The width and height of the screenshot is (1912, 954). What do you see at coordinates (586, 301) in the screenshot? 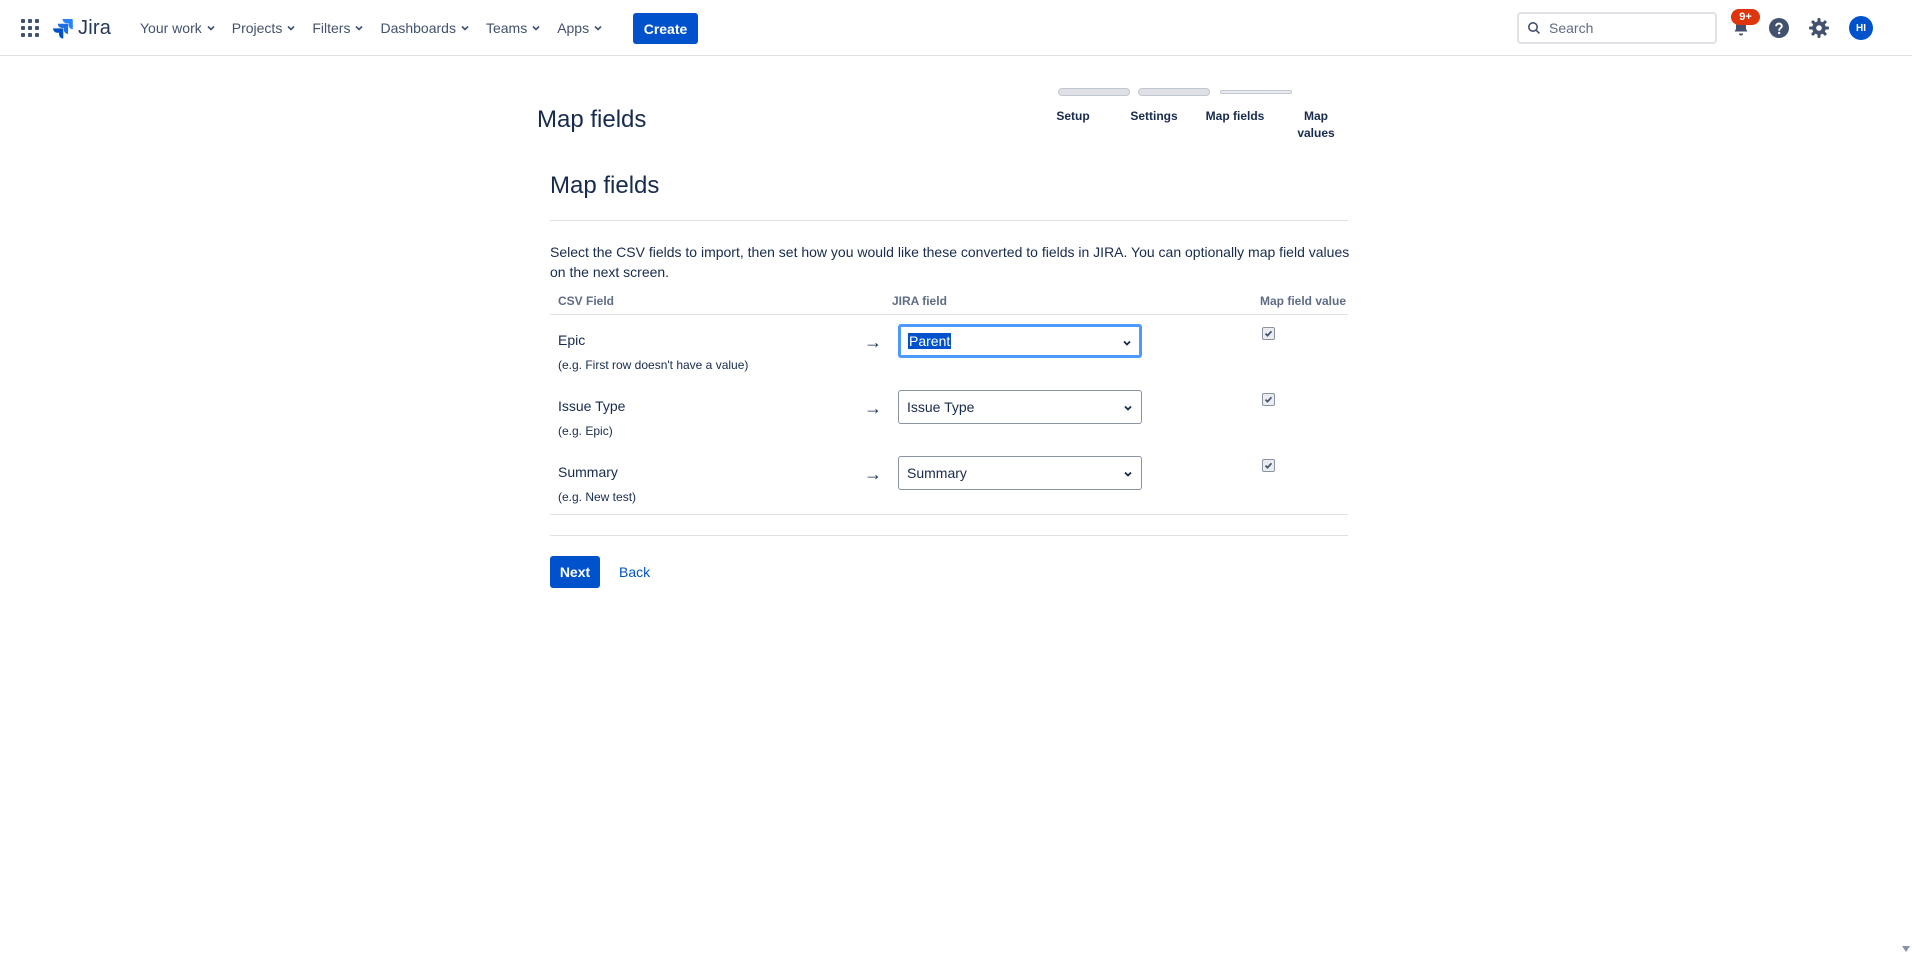
I see `column-header-csv-field: CSV Field` at bounding box center [586, 301].